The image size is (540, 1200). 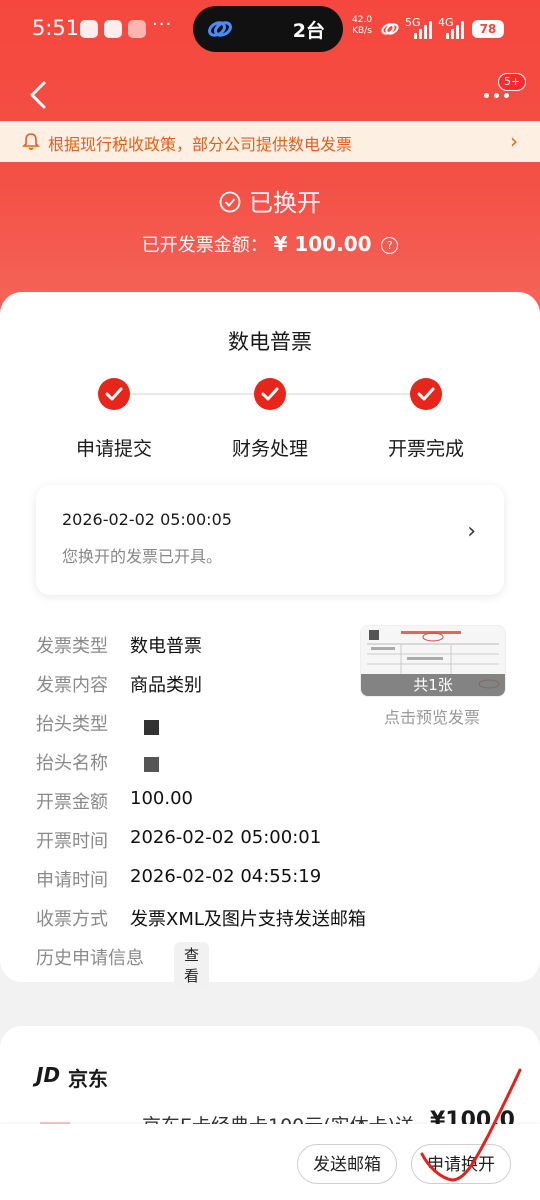 I want to click on link-icon, so click(x=220, y=29).